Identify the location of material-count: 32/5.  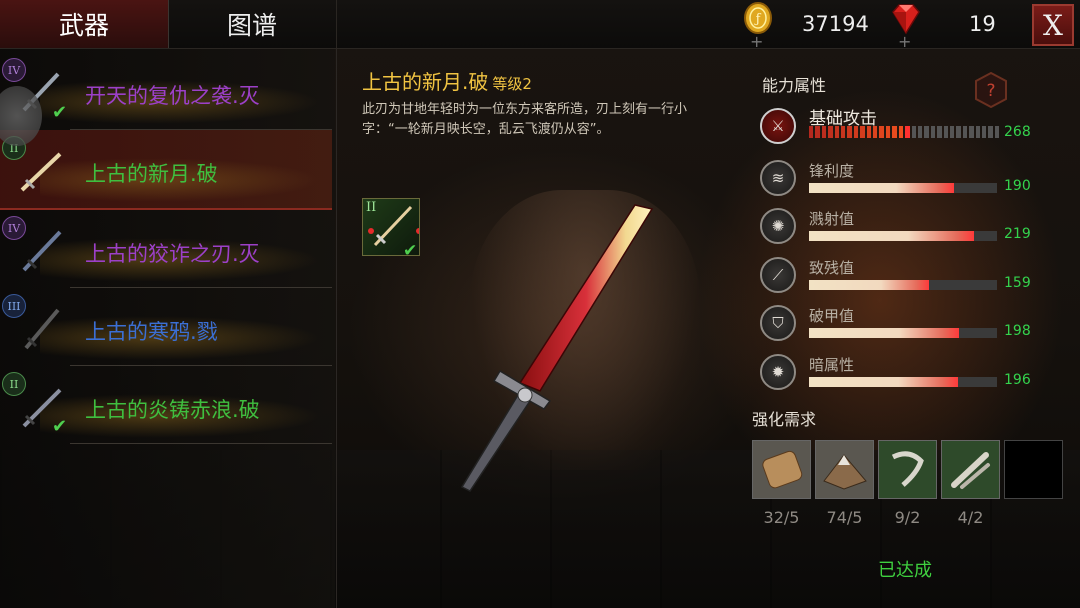
(781, 517).